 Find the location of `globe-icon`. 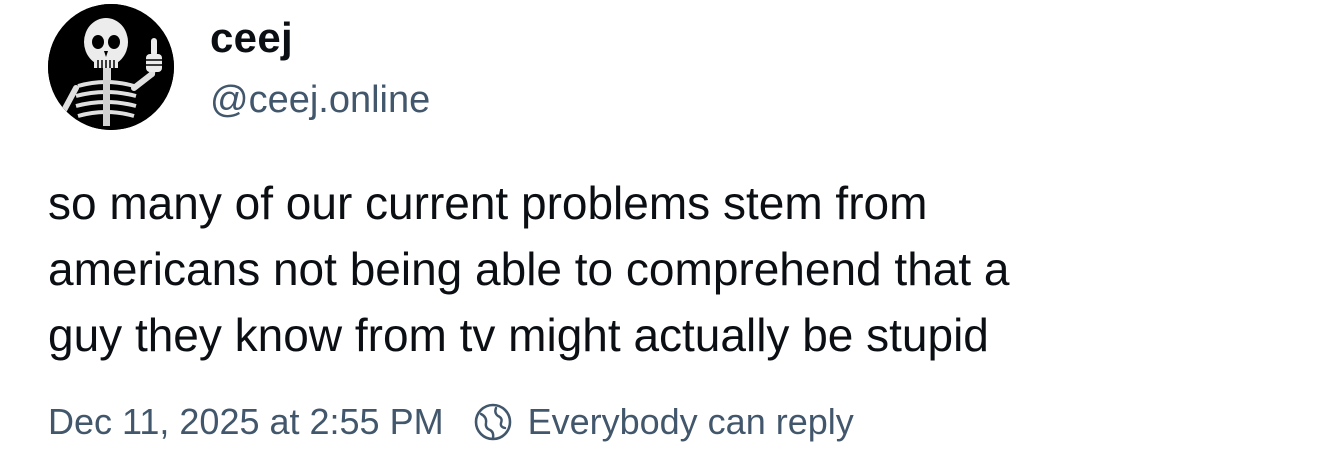

globe-icon is located at coordinates (493, 422).